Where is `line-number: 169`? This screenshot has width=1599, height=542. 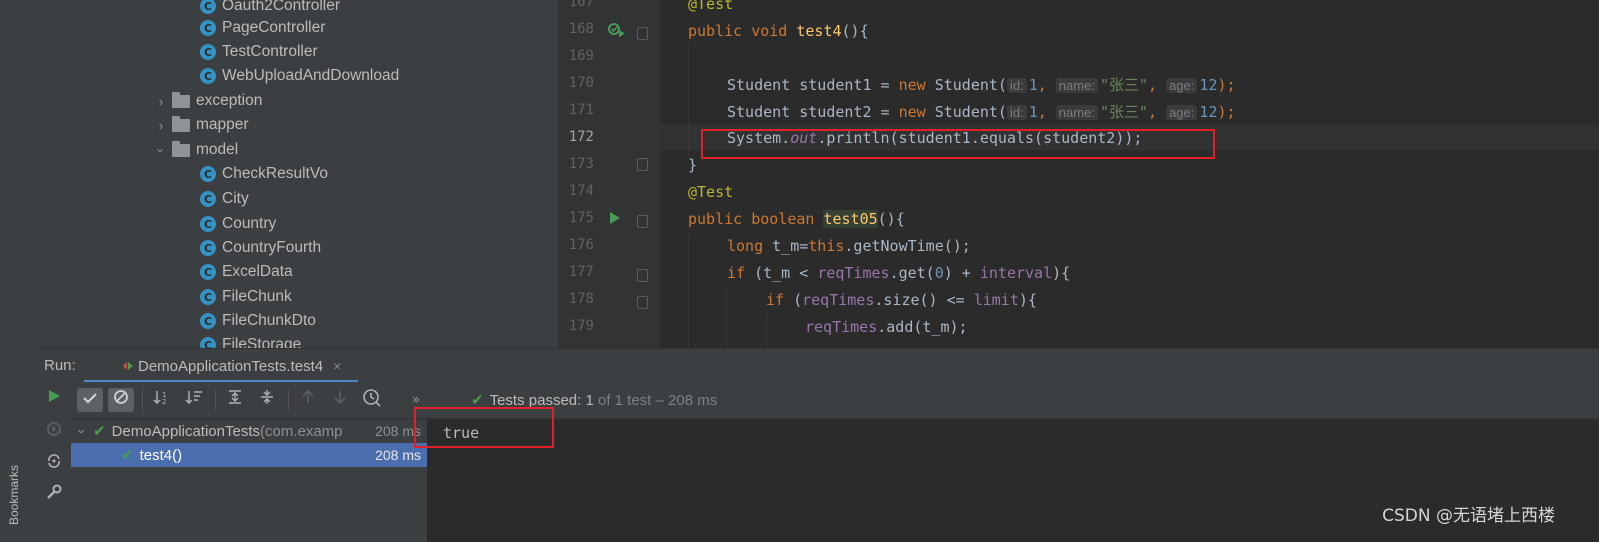 line-number: 169 is located at coordinates (581, 56).